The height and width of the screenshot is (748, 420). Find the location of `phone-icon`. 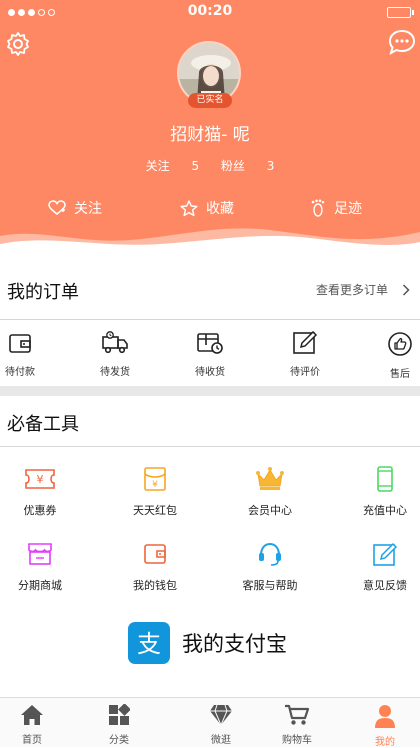

phone-icon is located at coordinates (385, 479).